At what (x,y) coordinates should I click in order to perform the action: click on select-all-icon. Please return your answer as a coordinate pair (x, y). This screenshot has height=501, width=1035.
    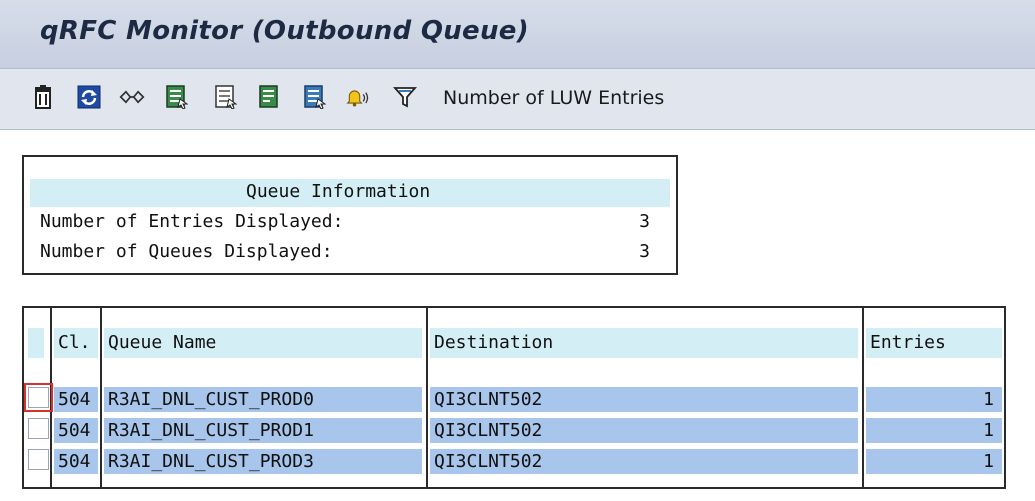
    Looking at the image, I should click on (177, 97).